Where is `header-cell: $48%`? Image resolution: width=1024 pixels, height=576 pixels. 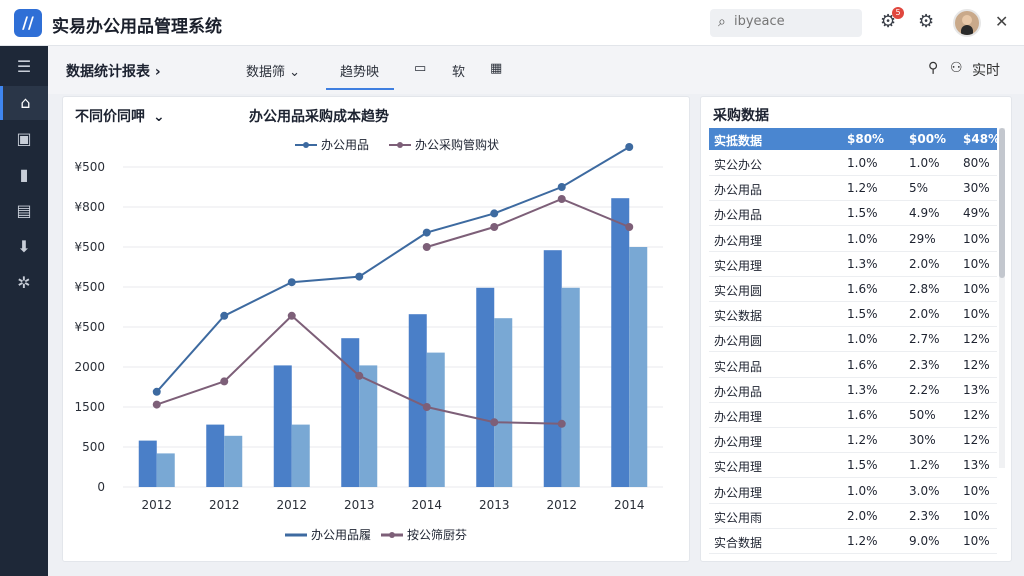 header-cell: $48% is located at coordinates (981, 139).